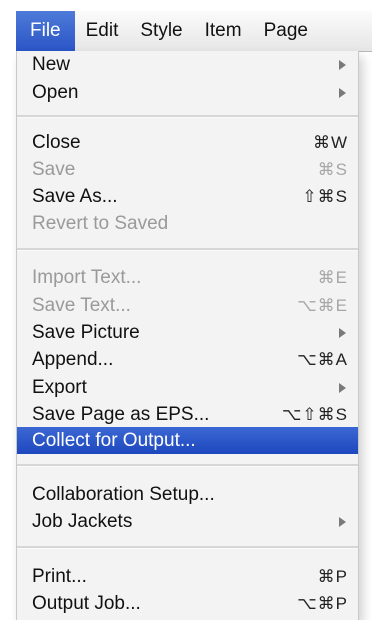 This screenshot has width=372, height=620. What do you see at coordinates (82, 521) in the screenshot?
I see `menu-item-label: Job Jackets` at bounding box center [82, 521].